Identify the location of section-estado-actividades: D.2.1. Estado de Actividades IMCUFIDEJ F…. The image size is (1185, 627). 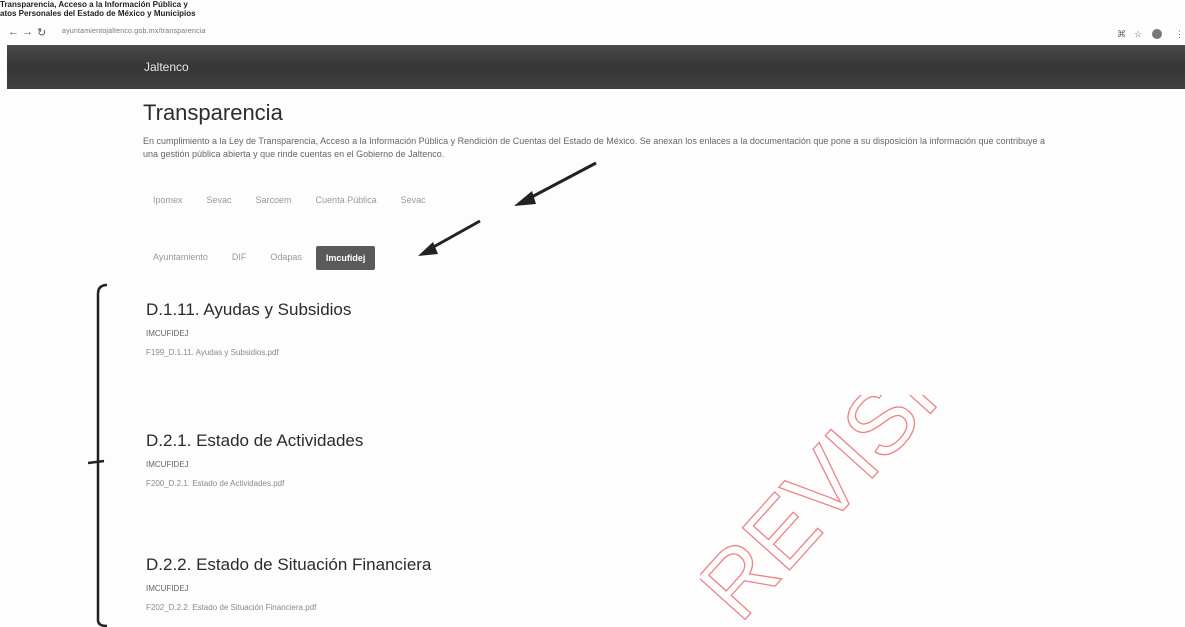
(254, 459).